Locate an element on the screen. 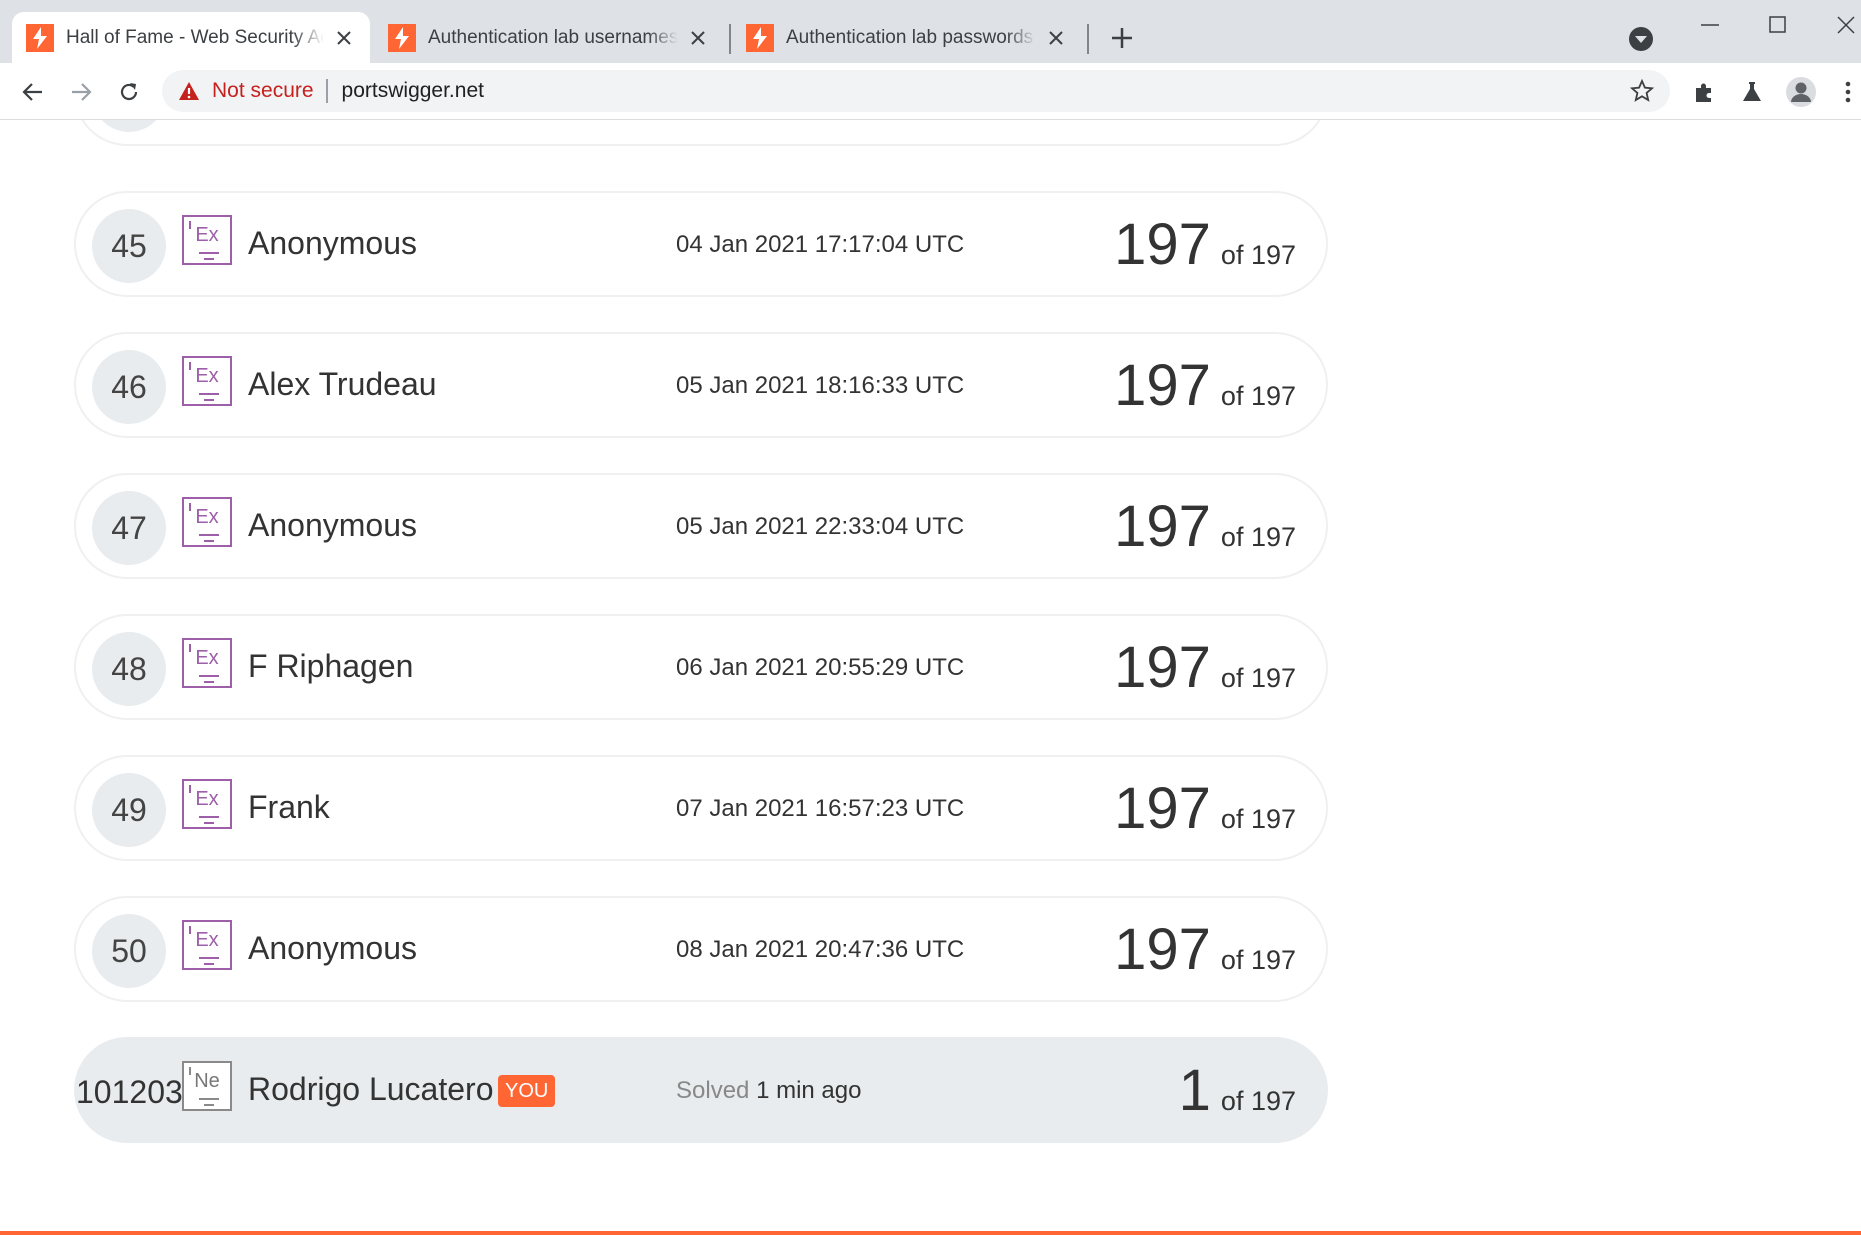 The image size is (1861, 1235). score-value: 1 is located at coordinates (1194, 1090).